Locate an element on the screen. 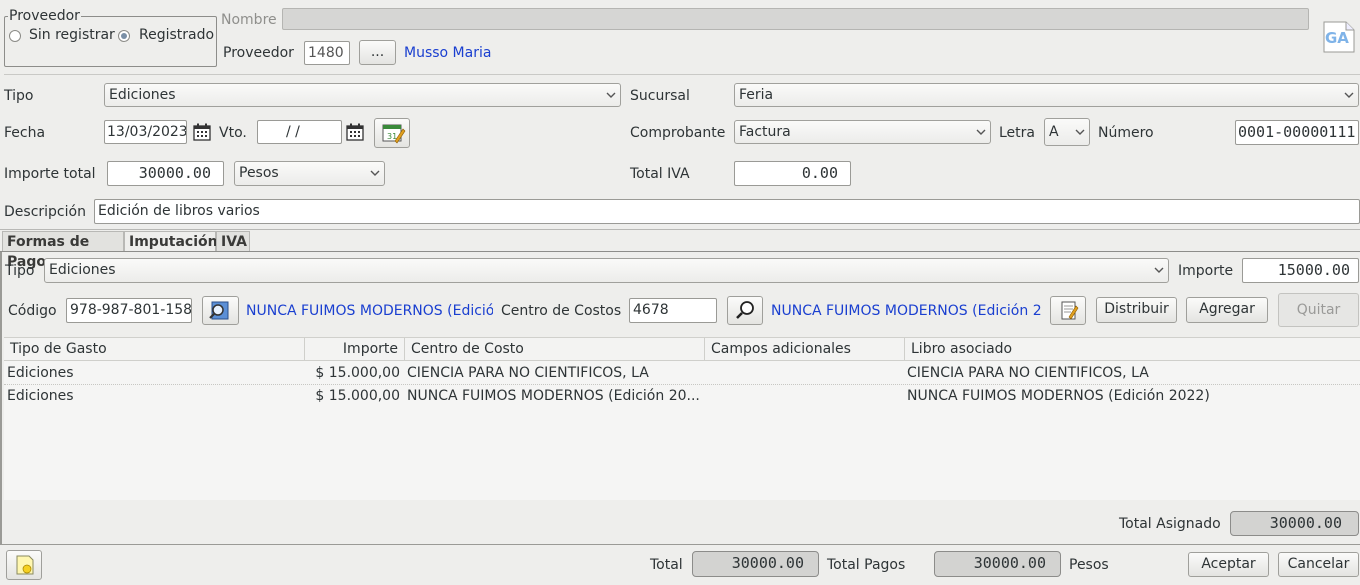 The width and height of the screenshot is (1360, 585). sucursal-combo-value: Feria is located at coordinates (756, 95).